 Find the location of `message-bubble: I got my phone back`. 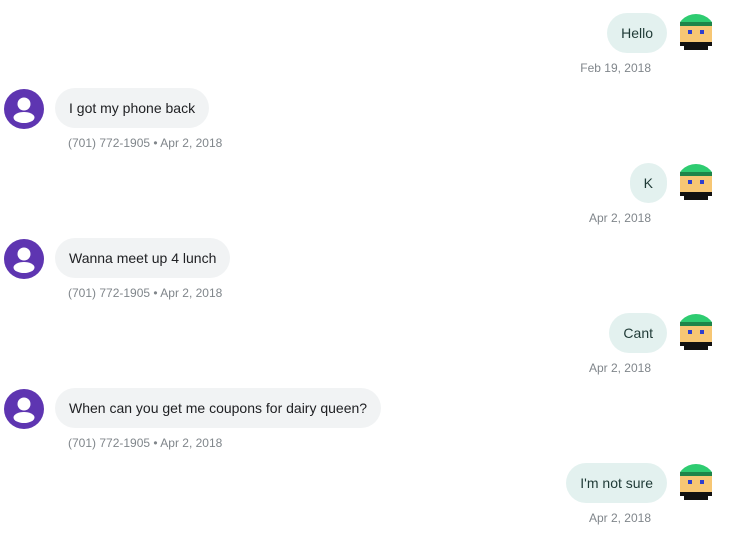

message-bubble: I got my phone back is located at coordinates (132, 108).